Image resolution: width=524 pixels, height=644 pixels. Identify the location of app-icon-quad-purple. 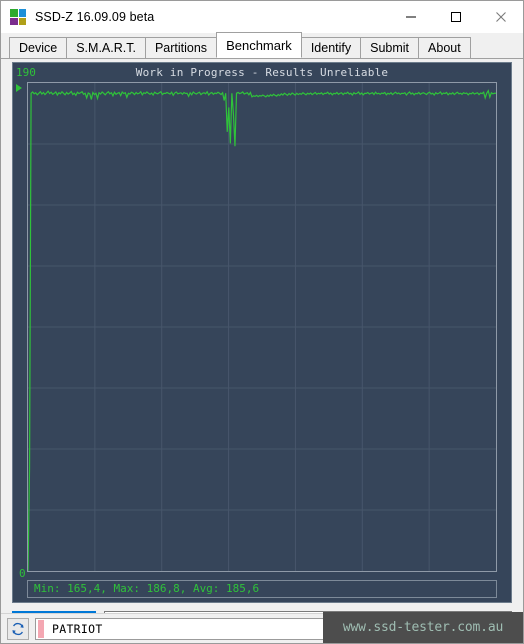
(14, 21).